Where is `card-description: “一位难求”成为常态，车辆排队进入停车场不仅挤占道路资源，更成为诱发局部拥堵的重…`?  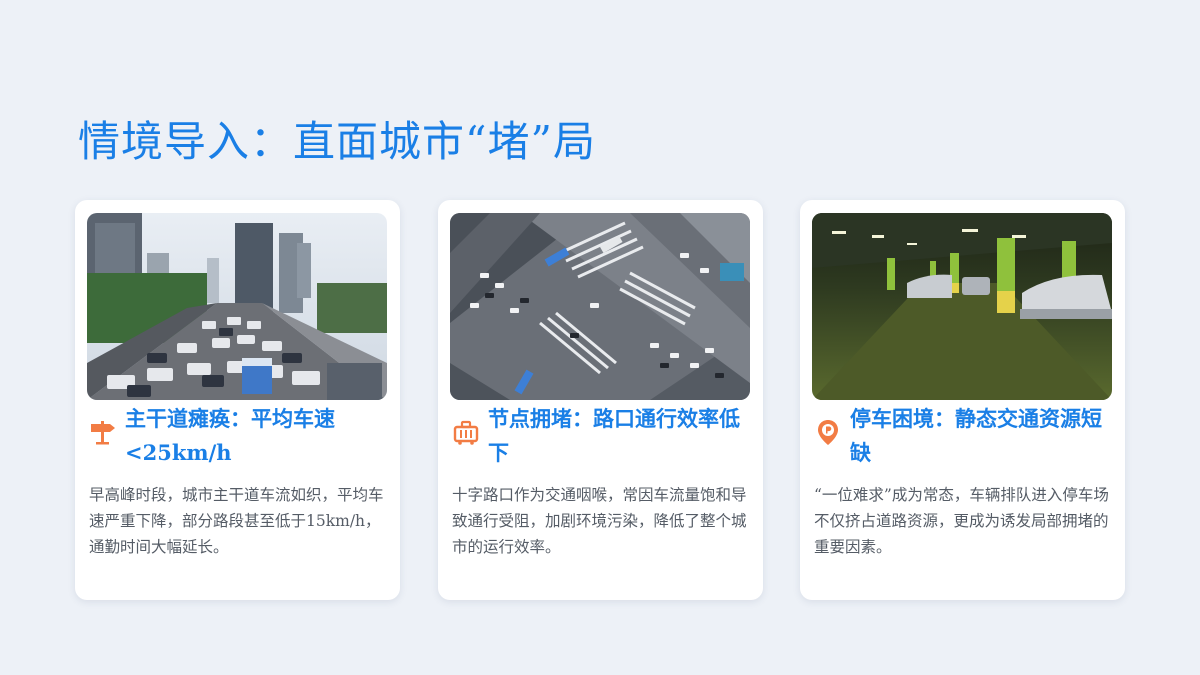
card-description: “一位难求”成为常态，车辆排队进入停车场不仅挤占道路资源，更成为诱发局部拥堵的重… is located at coordinates (961, 521).